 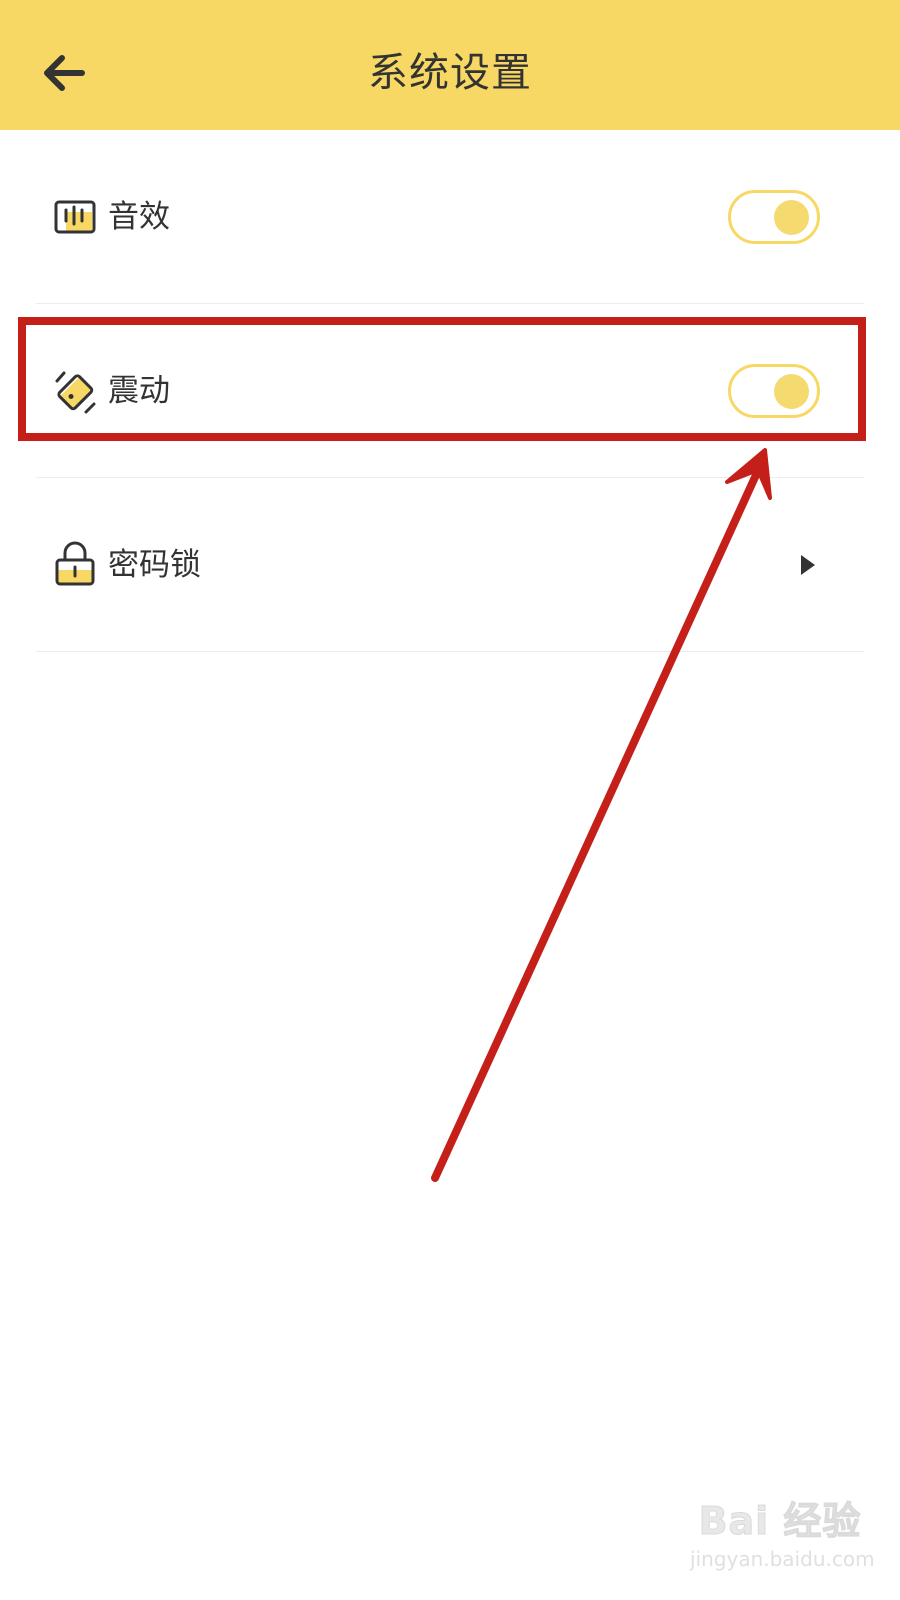 I want to click on back-button, so click(x=63, y=73).